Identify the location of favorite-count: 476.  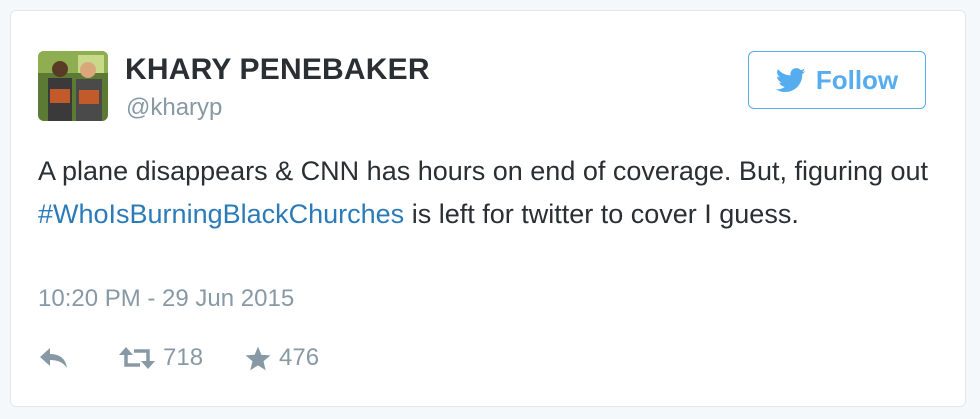
(299, 357).